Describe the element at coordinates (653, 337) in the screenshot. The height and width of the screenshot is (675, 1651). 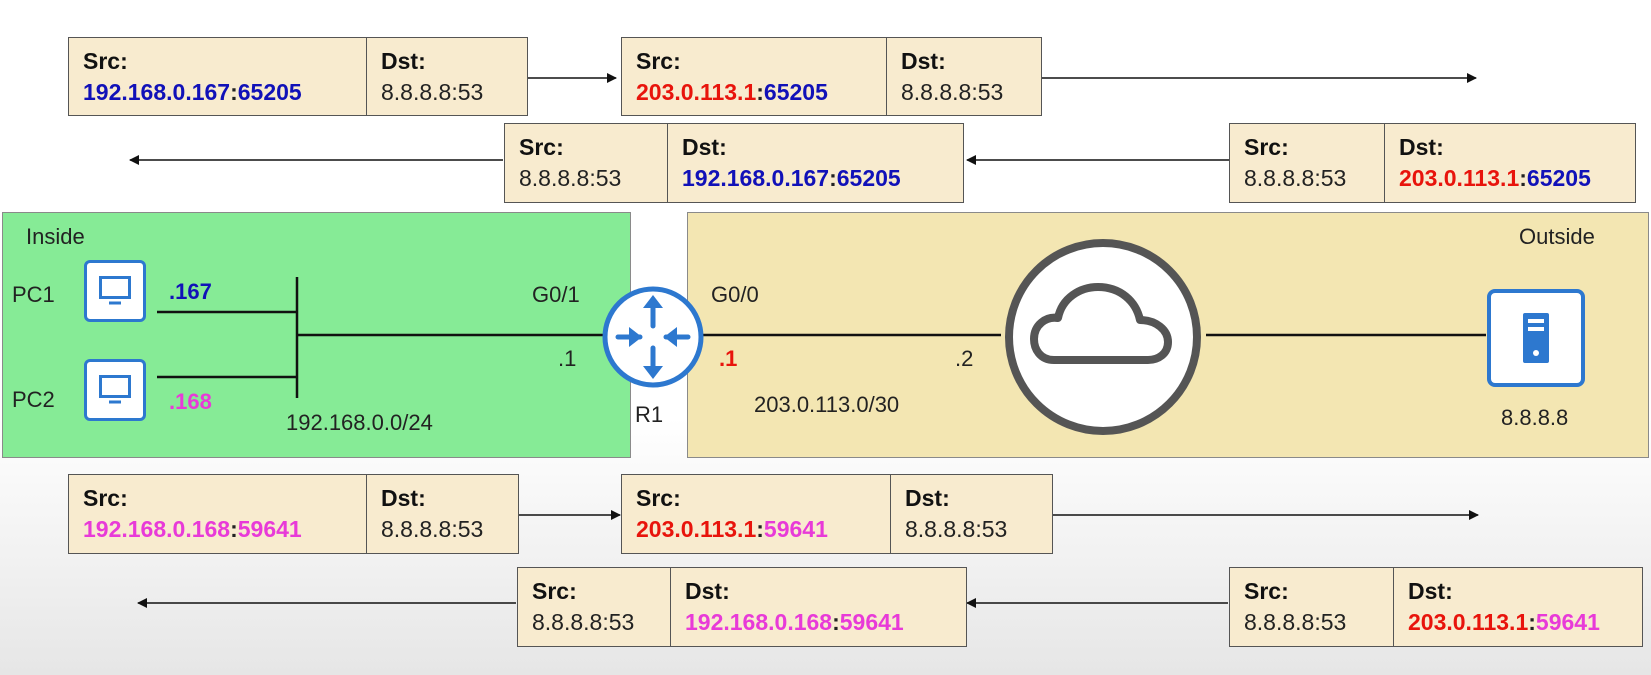
I see `router-icon` at that location.